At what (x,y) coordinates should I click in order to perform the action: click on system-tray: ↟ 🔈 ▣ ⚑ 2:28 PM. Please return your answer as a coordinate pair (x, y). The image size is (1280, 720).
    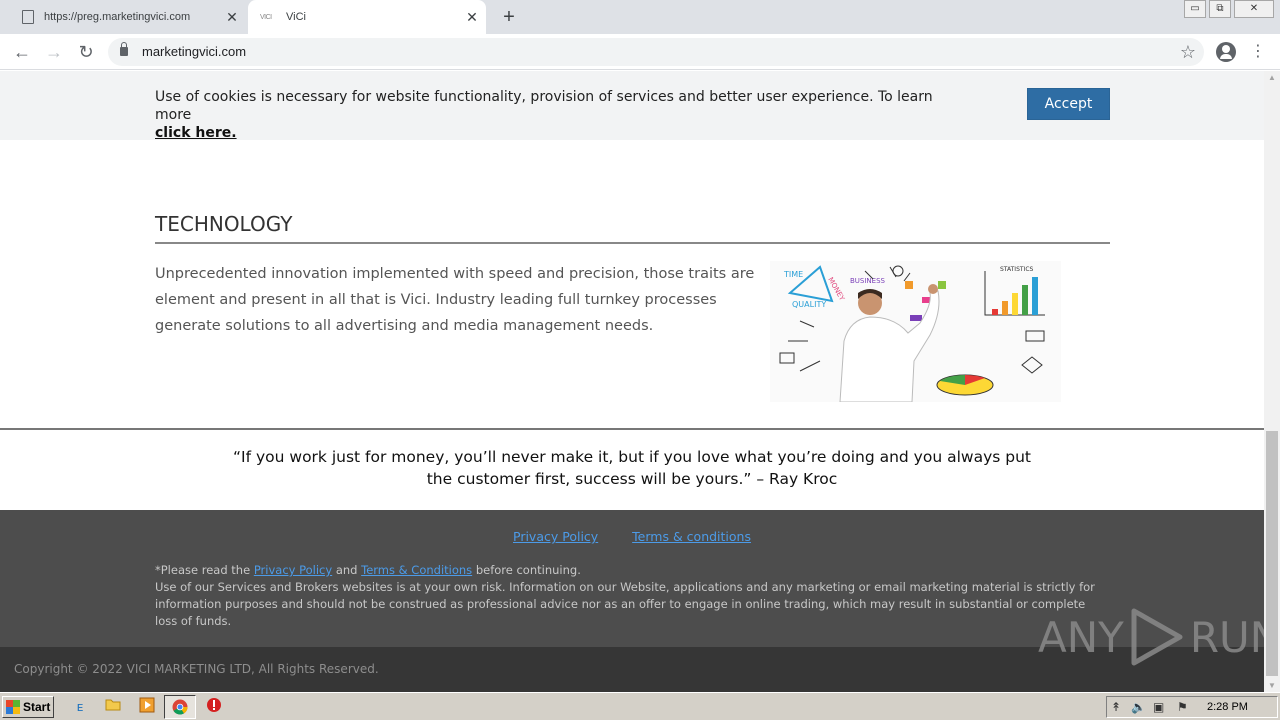
    Looking at the image, I should click on (1192, 707).